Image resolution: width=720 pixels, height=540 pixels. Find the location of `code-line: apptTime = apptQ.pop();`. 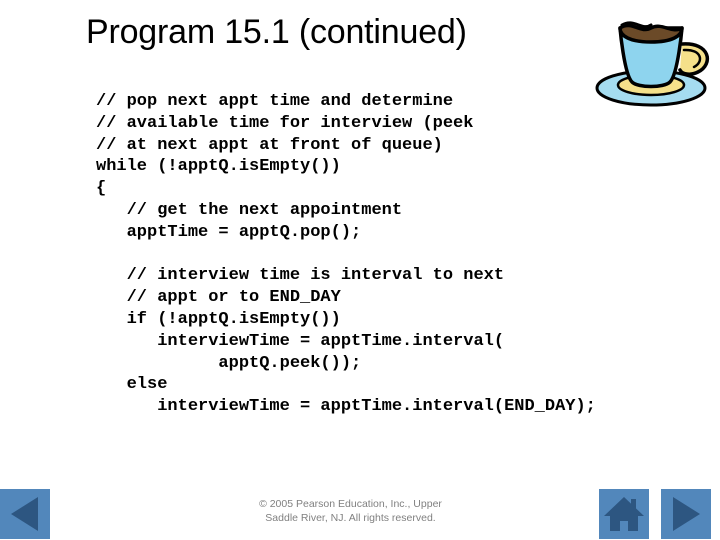

code-line: apptTime = apptQ.pop(); is located at coordinates (229, 232).